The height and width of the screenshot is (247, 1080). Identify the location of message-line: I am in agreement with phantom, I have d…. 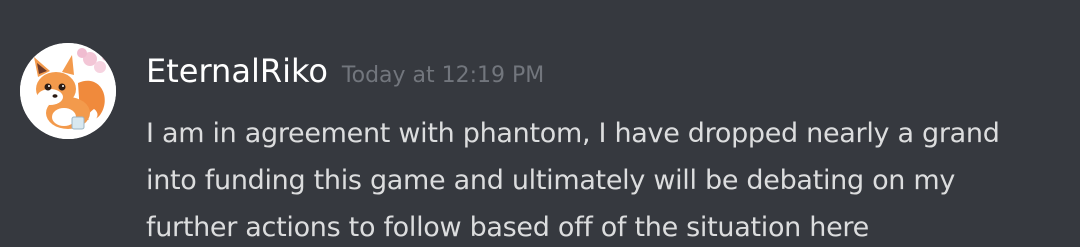
(573, 133).